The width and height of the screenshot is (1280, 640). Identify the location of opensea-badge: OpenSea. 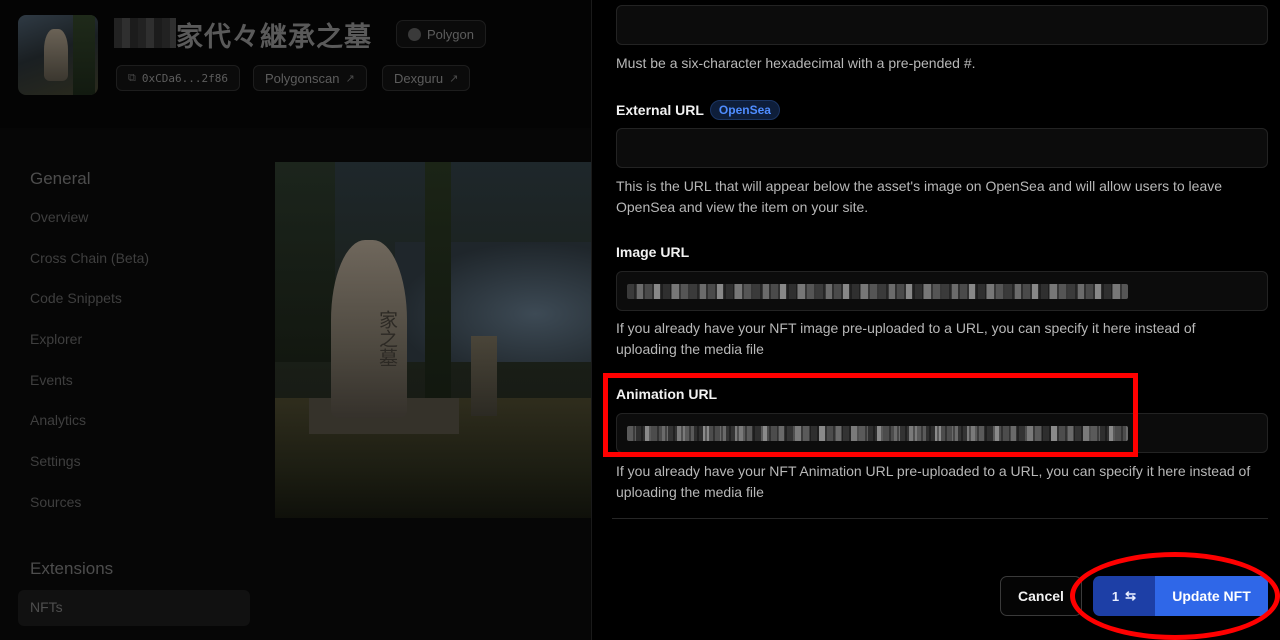
(744, 110).